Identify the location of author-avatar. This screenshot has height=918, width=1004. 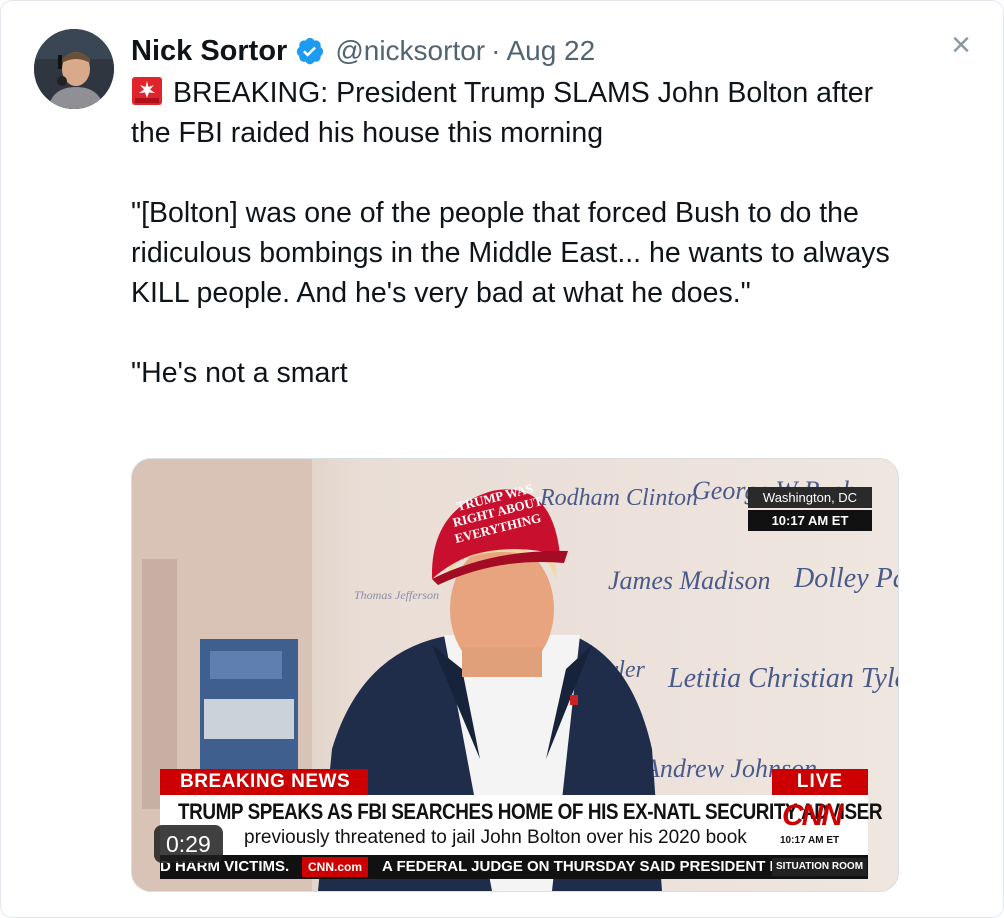
(74, 69).